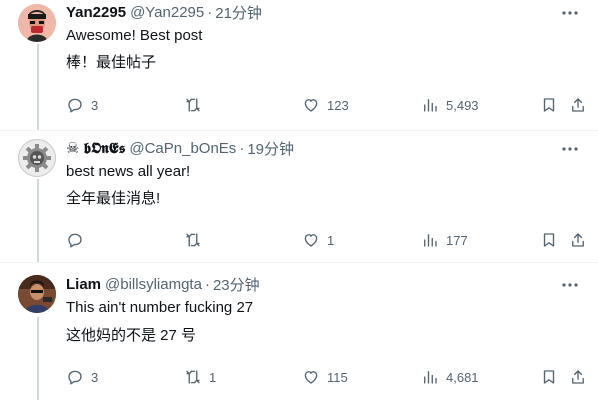 Image resolution: width=598 pixels, height=400 pixels. I want to click on like-count: 123, so click(338, 105).